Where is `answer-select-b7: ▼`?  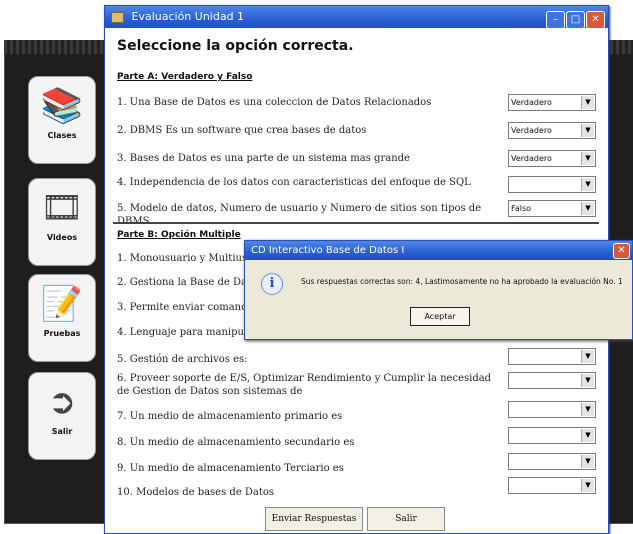
answer-select-b7: ▼ is located at coordinates (552, 409).